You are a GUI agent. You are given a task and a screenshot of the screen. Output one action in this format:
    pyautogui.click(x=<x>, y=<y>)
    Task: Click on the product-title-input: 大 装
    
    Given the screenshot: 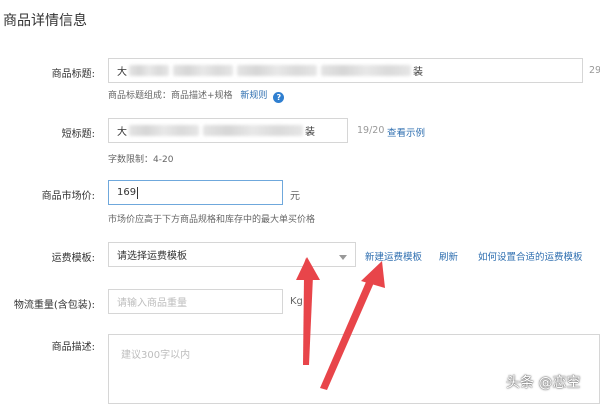 What is the action you would take?
    pyautogui.click(x=345, y=70)
    